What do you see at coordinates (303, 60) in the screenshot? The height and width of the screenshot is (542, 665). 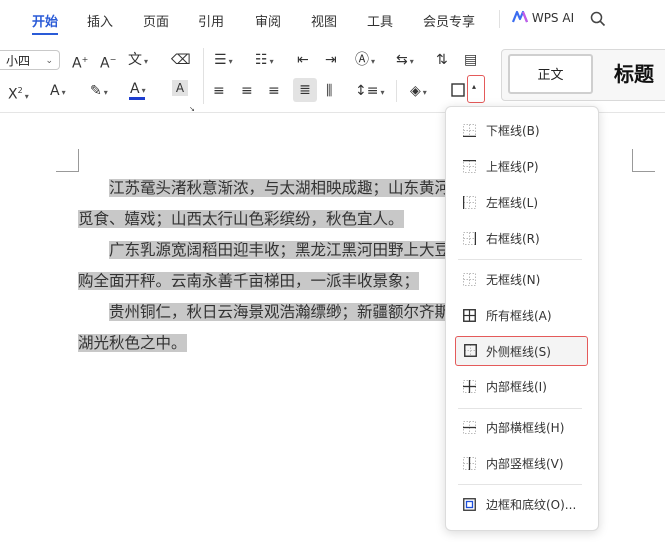 I see `decrease-indent-icon: ⇤` at bounding box center [303, 60].